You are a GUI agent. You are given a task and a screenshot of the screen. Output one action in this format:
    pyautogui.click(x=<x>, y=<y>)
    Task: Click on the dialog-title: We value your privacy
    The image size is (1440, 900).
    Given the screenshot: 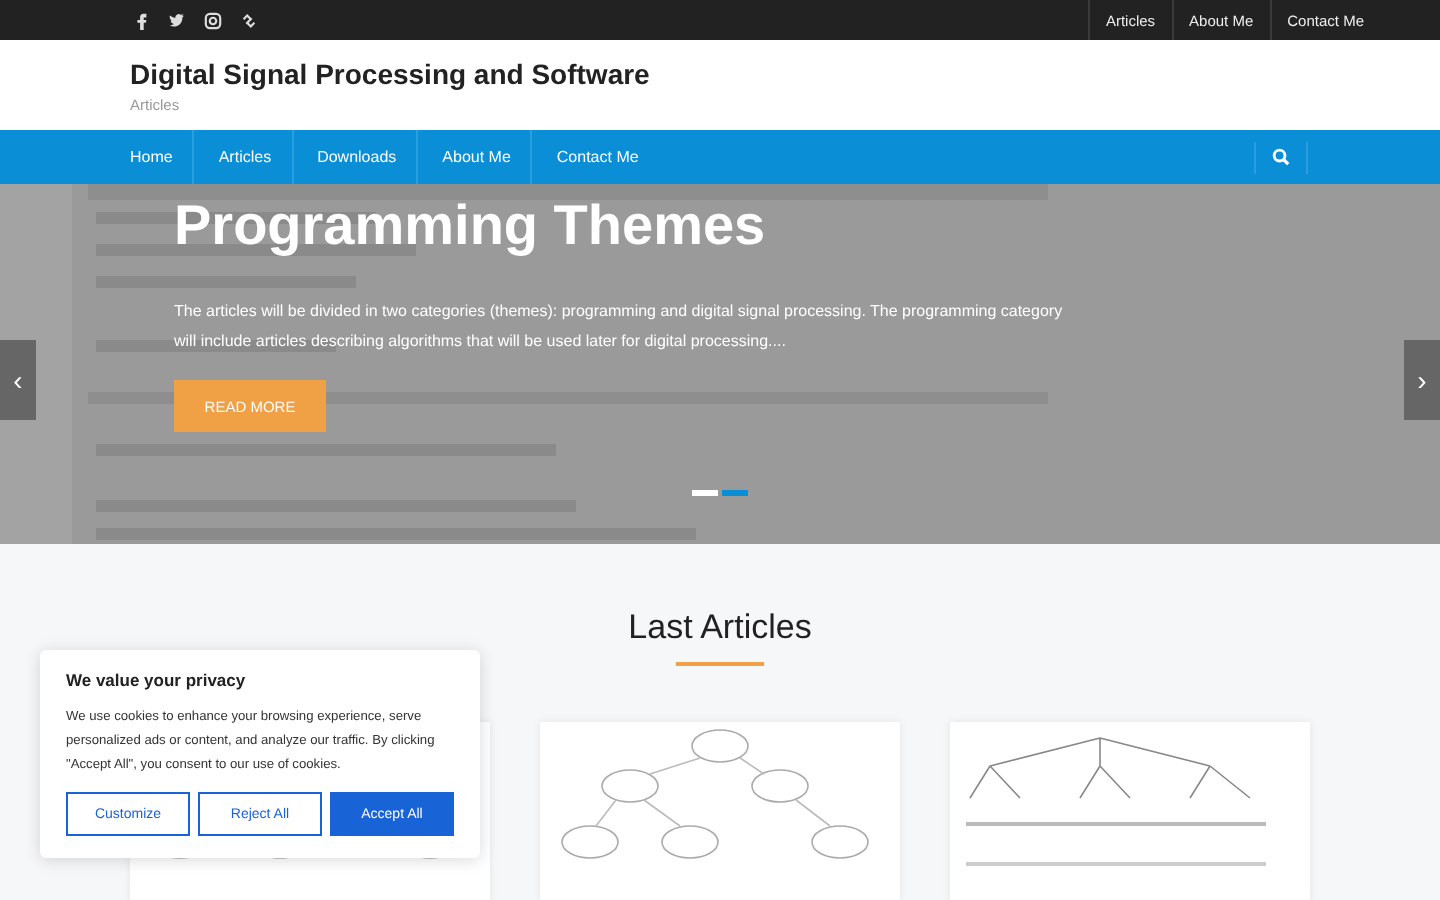 What is the action you would take?
    pyautogui.click(x=157, y=680)
    